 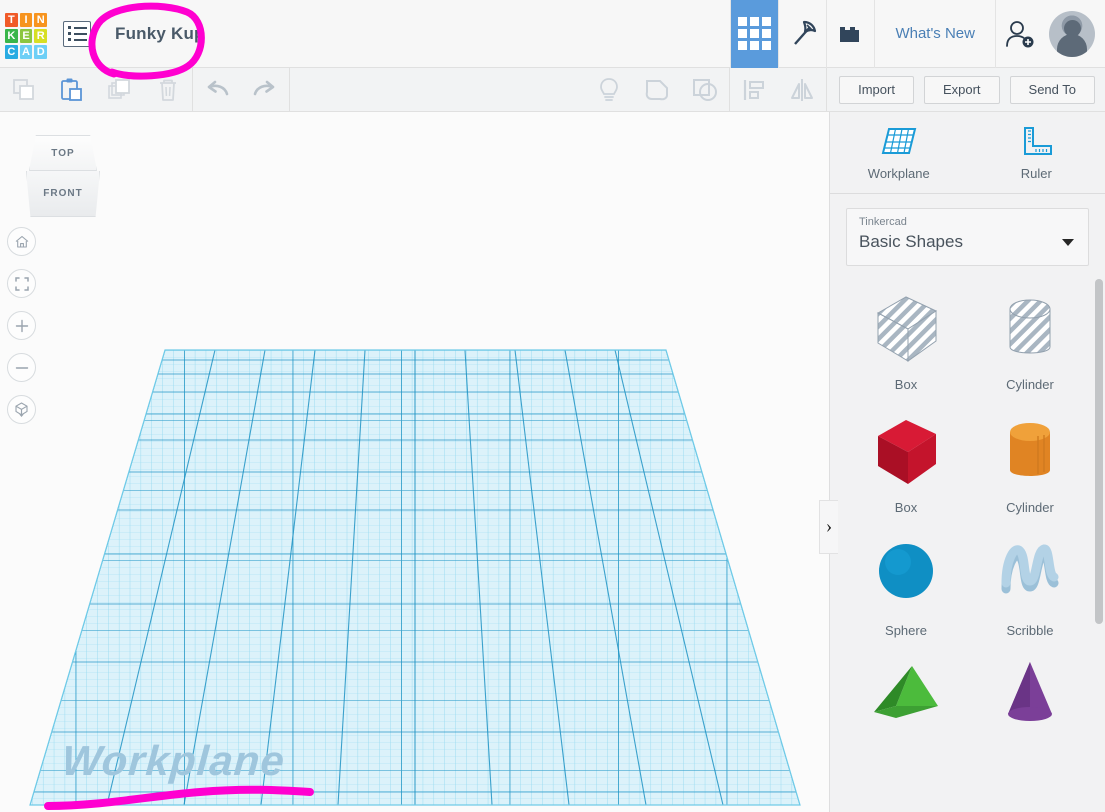 I want to click on shape-library-category: Tinkercad, so click(x=883, y=222).